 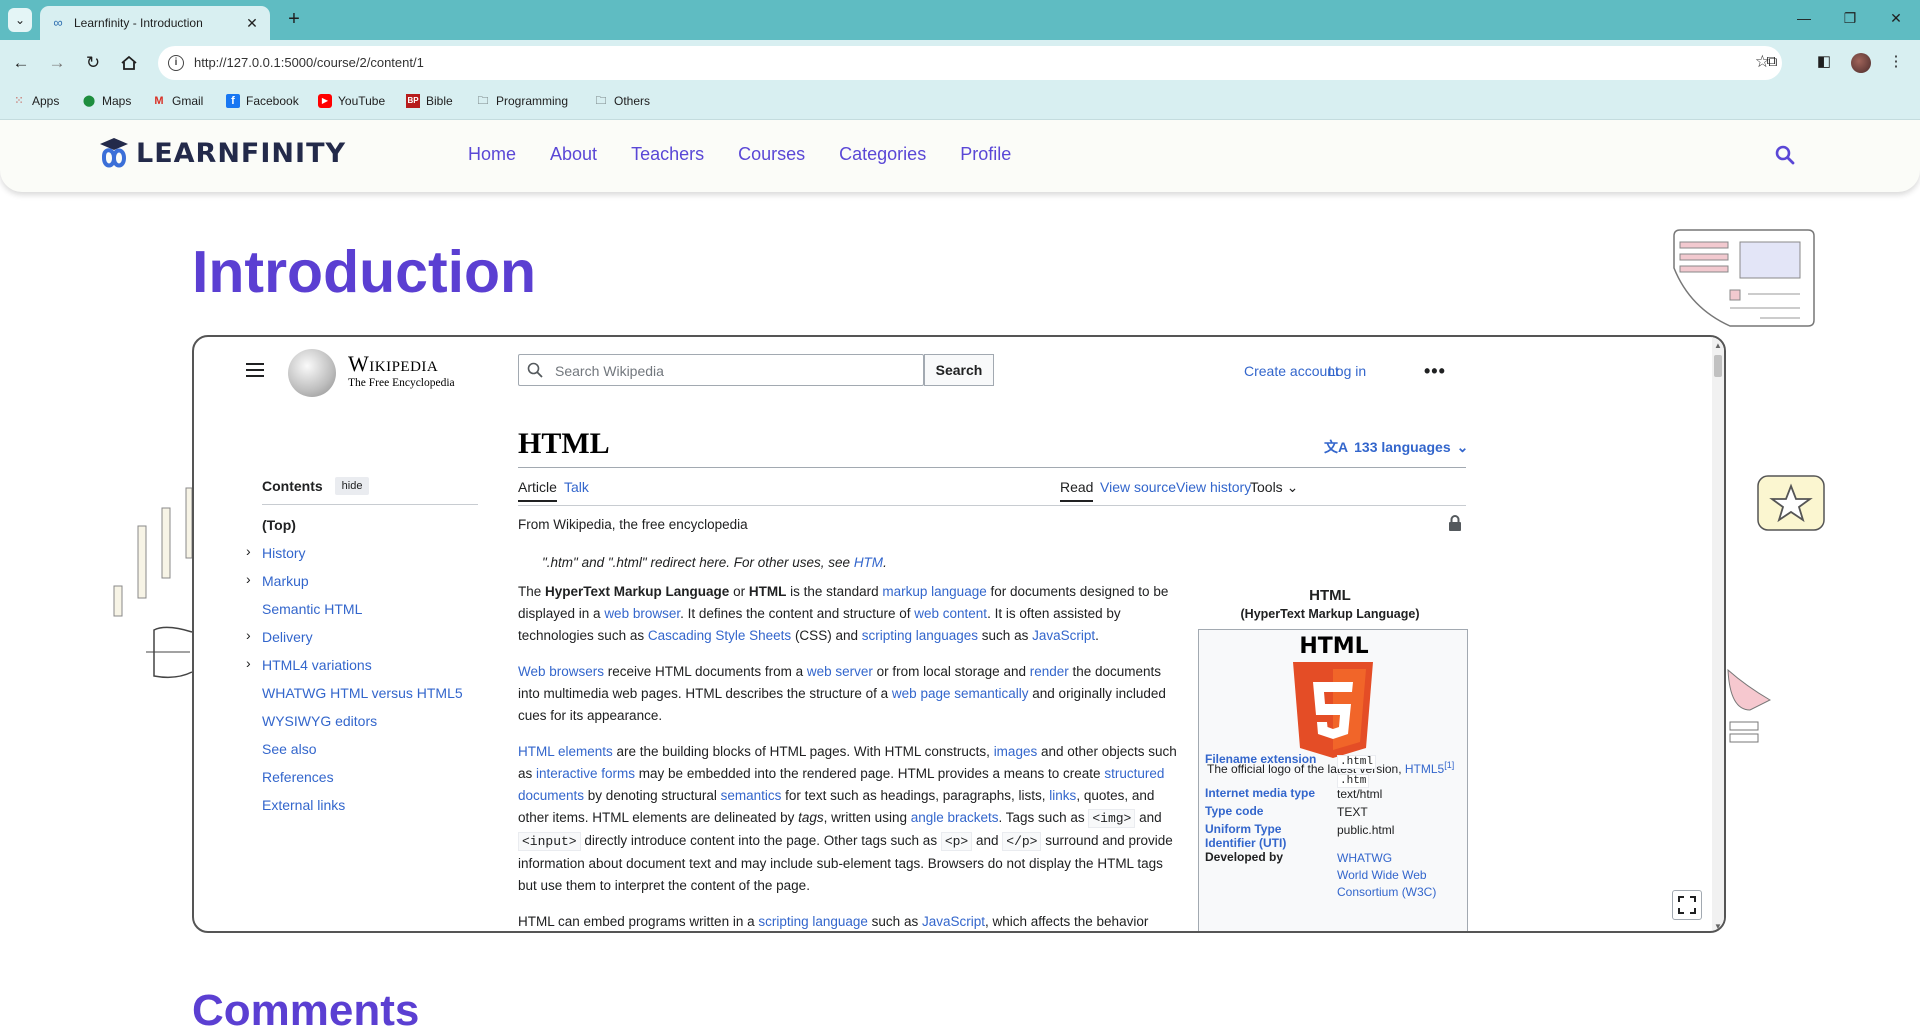 I want to click on tab-search-button: ⌄, so click(x=20, y=20).